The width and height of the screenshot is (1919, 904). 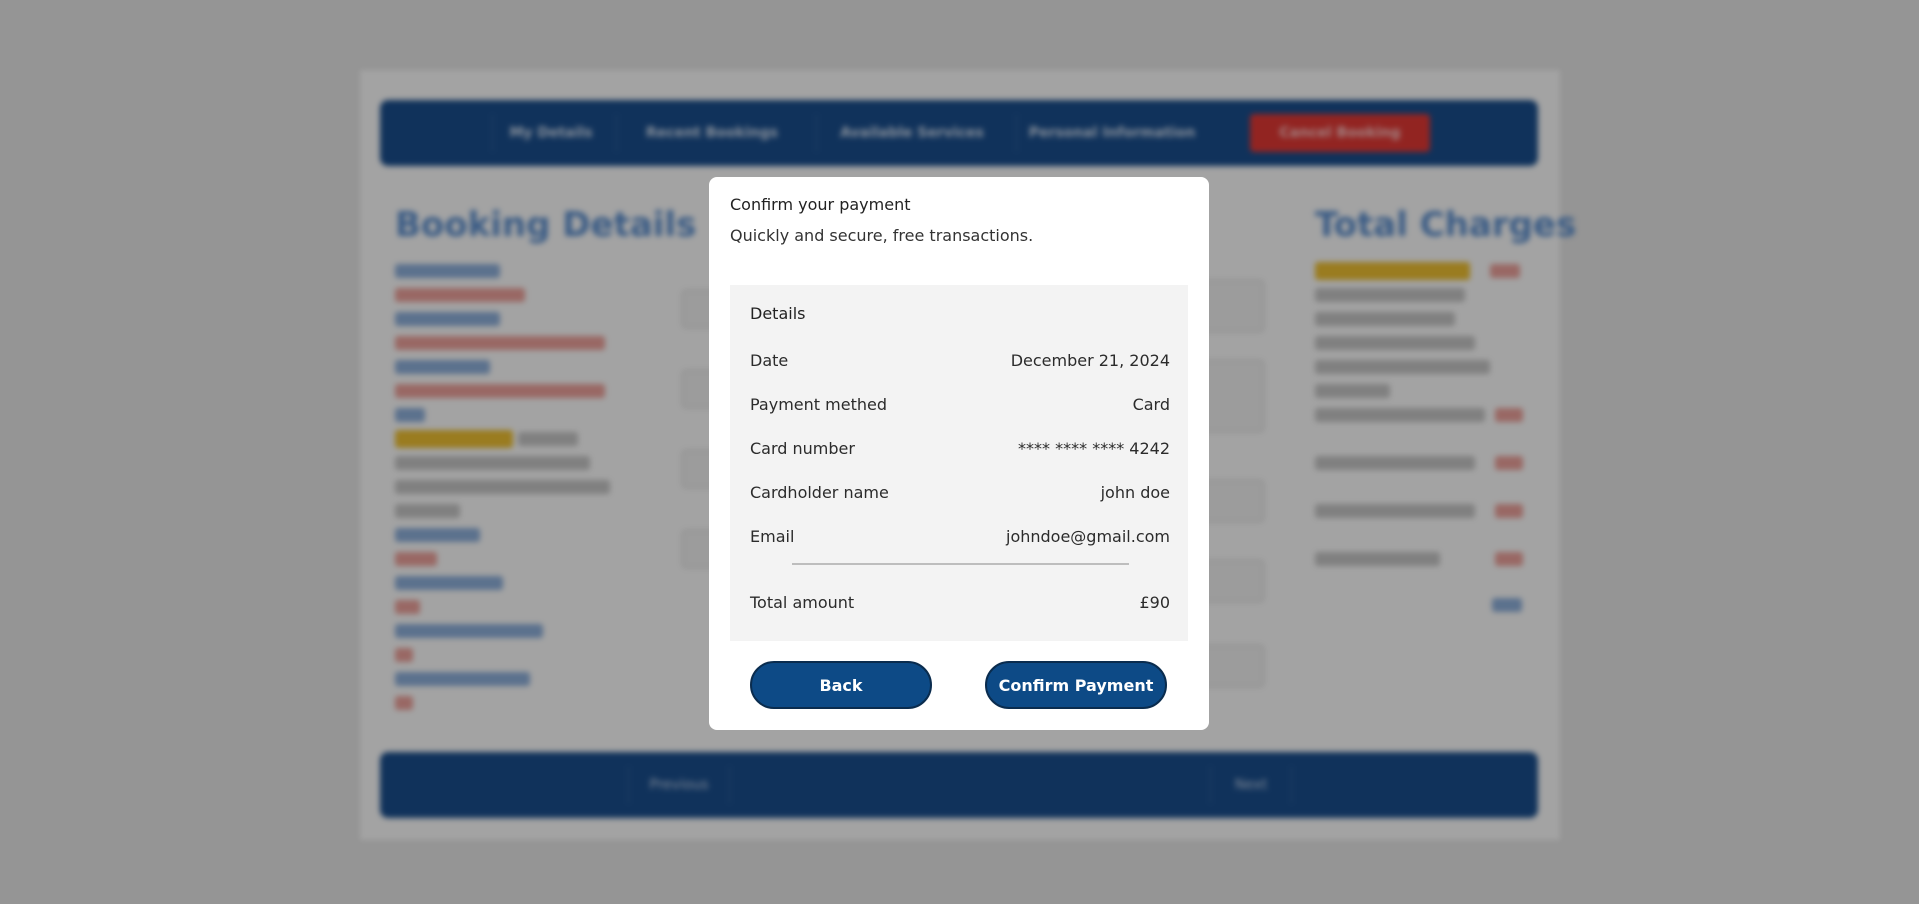 What do you see at coordinates (1151, 404) in the screenshot?
I see `detail-value: Card` at bounding box center [1151, 404].